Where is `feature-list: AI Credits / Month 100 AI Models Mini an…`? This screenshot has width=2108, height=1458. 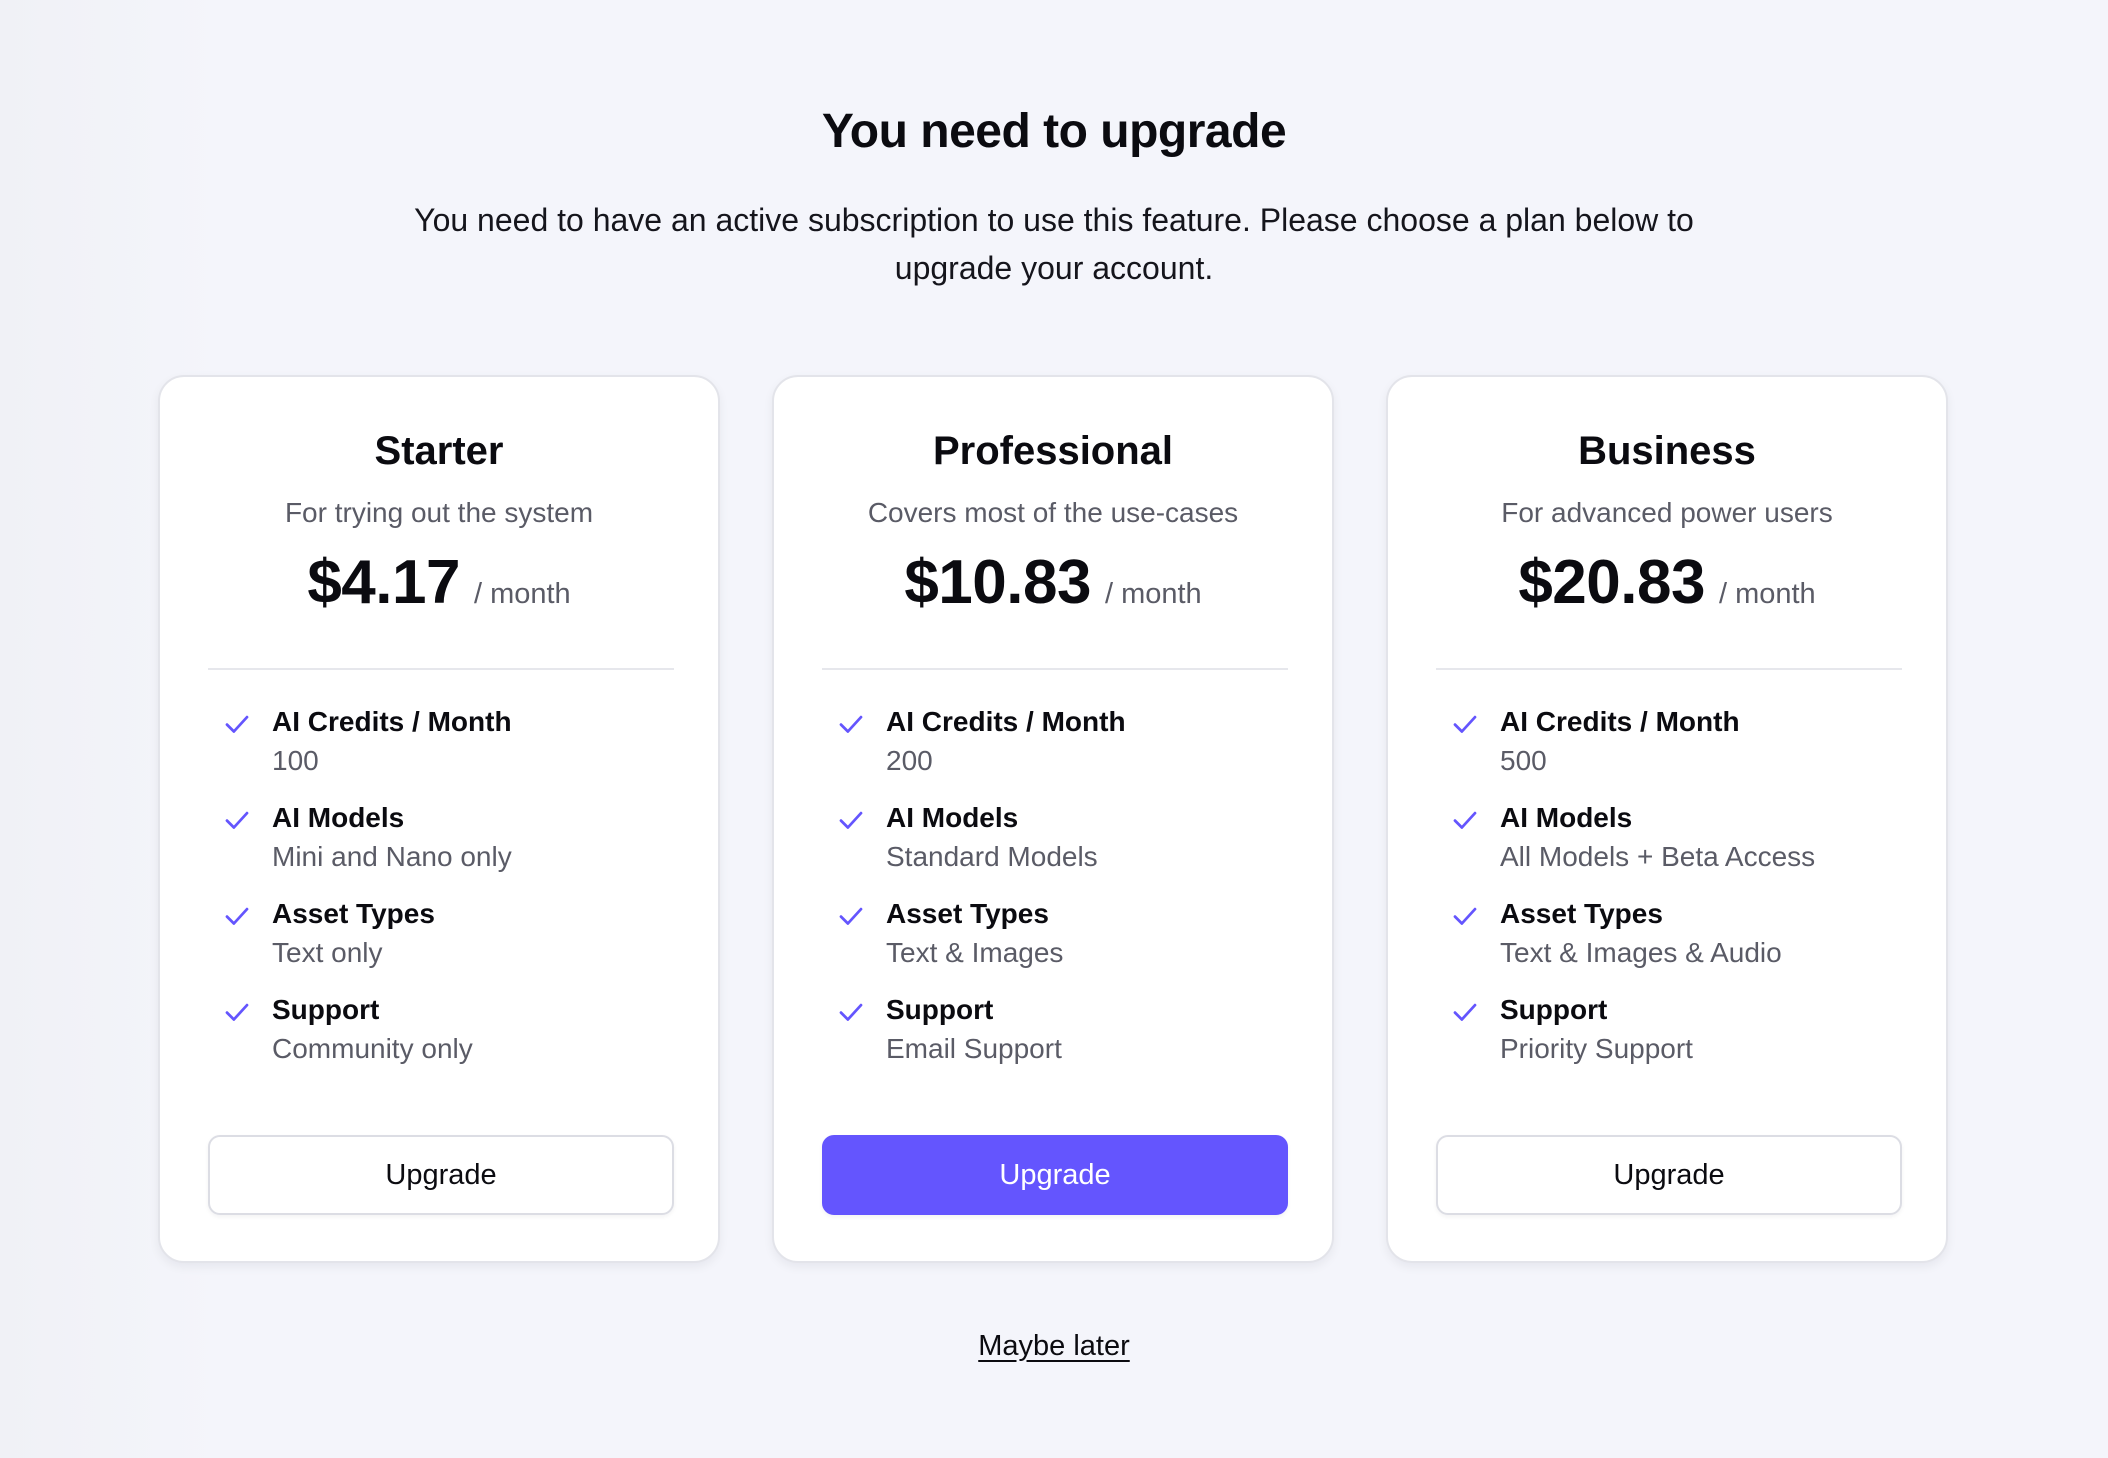 feature-list: AI Credits / Month 100 AI Models Mini an… is located at coordinates (457, 895).